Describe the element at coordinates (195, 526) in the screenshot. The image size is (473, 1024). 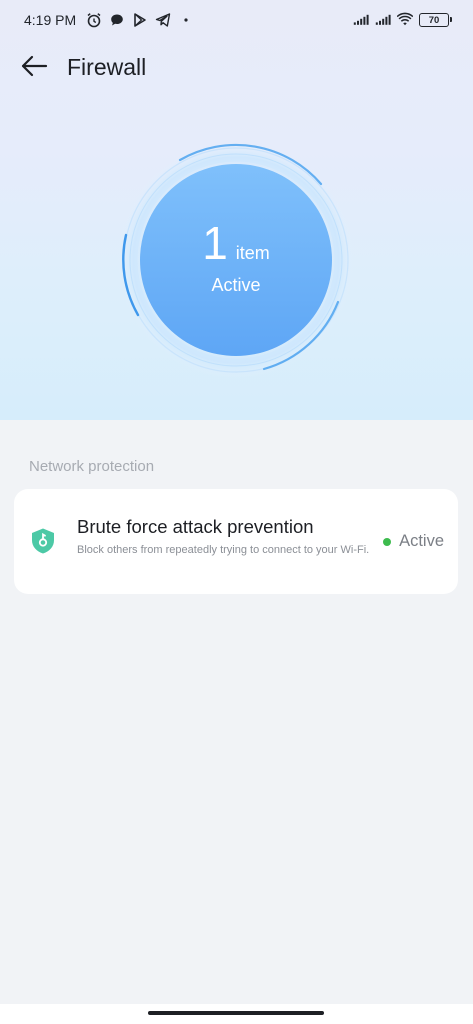
I see `item-title: Brute force attack prevention` at that location.